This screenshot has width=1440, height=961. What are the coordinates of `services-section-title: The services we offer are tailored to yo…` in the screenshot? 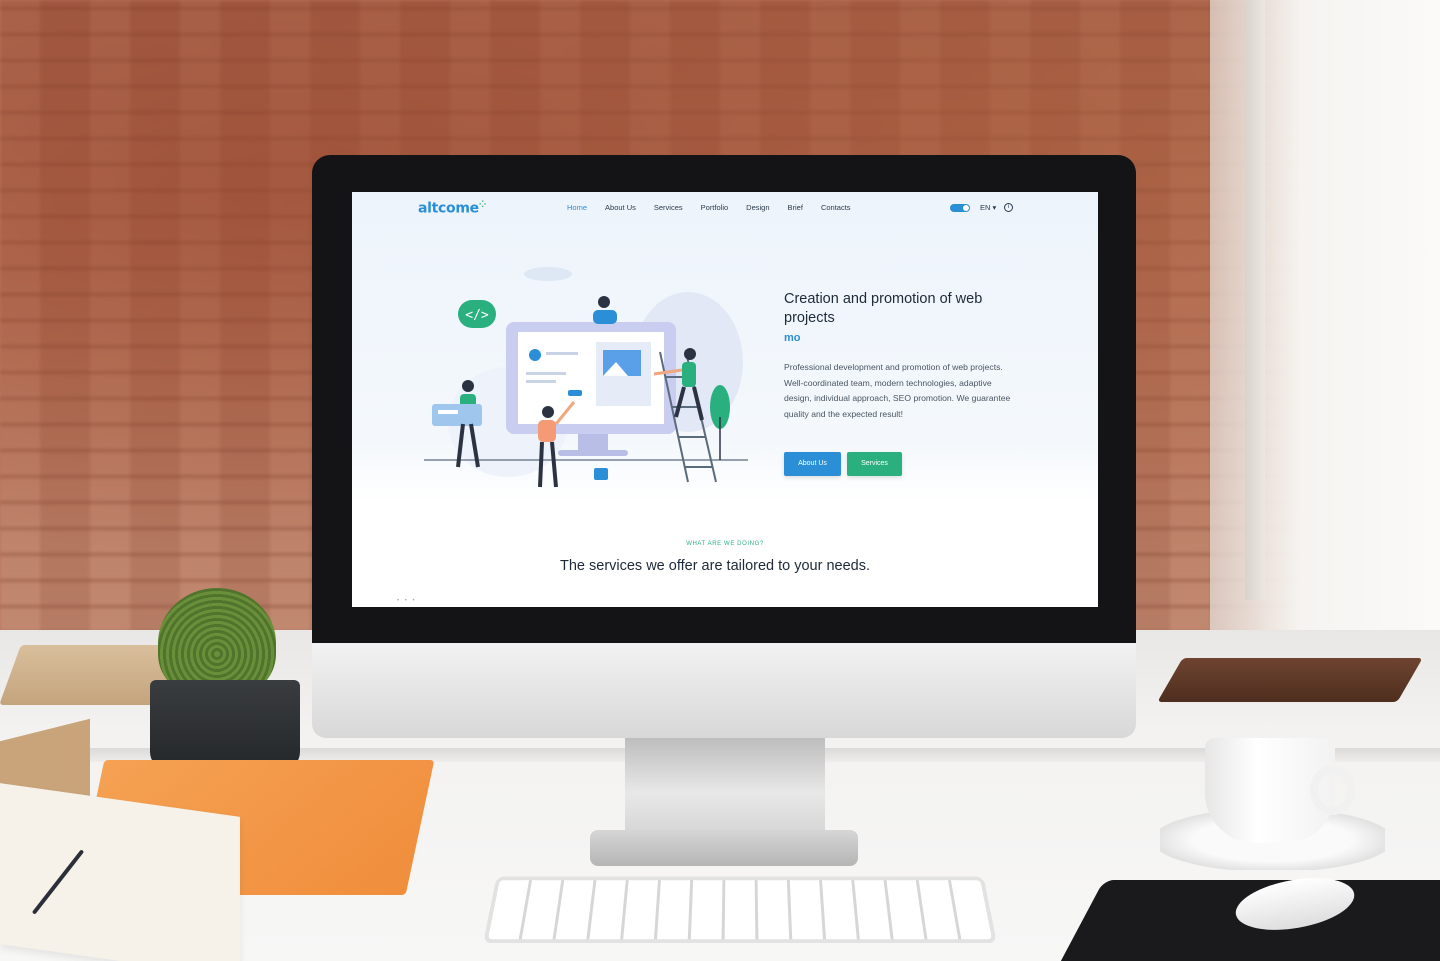 It's located at (715, 566).